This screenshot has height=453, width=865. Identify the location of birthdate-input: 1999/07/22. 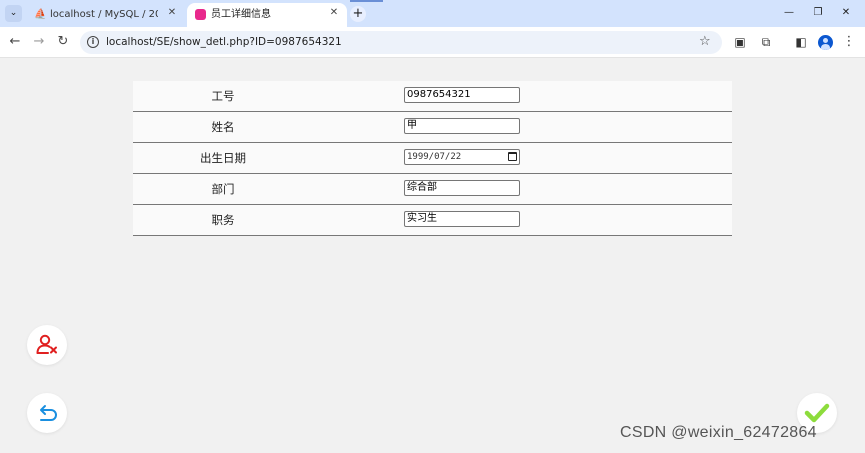
(462, 157).